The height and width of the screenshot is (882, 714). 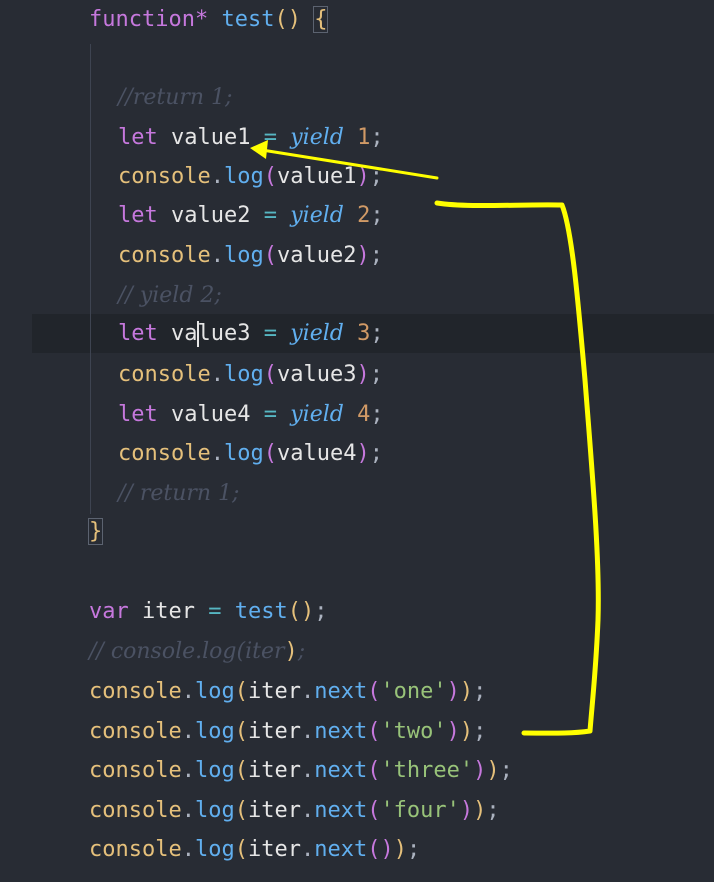 I want to click on argument: value2, so click(x=316, y=255).